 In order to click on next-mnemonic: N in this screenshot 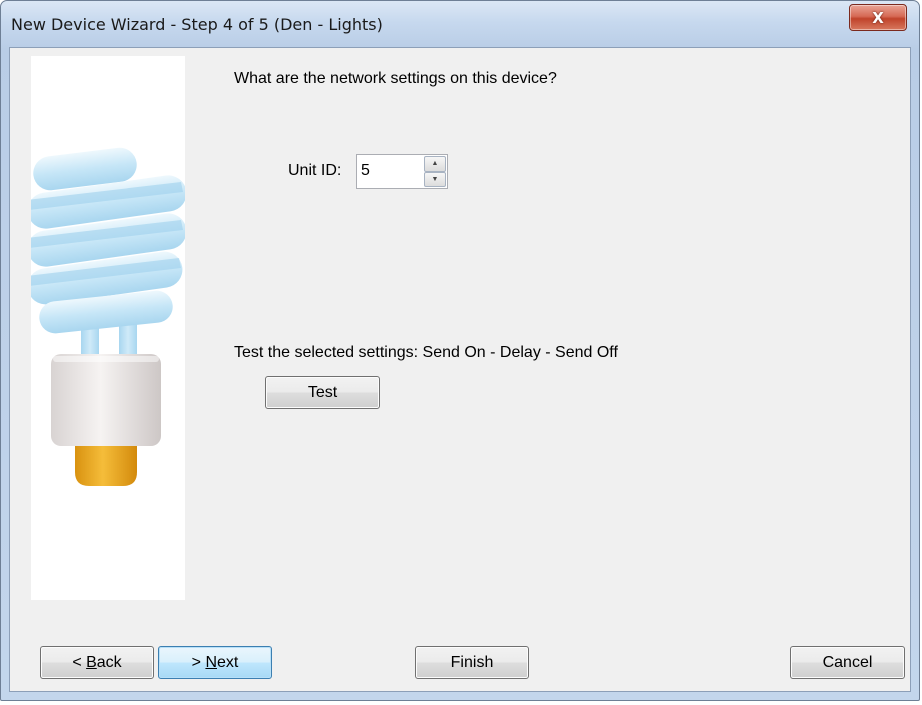, I will do `click(211, 662)`.